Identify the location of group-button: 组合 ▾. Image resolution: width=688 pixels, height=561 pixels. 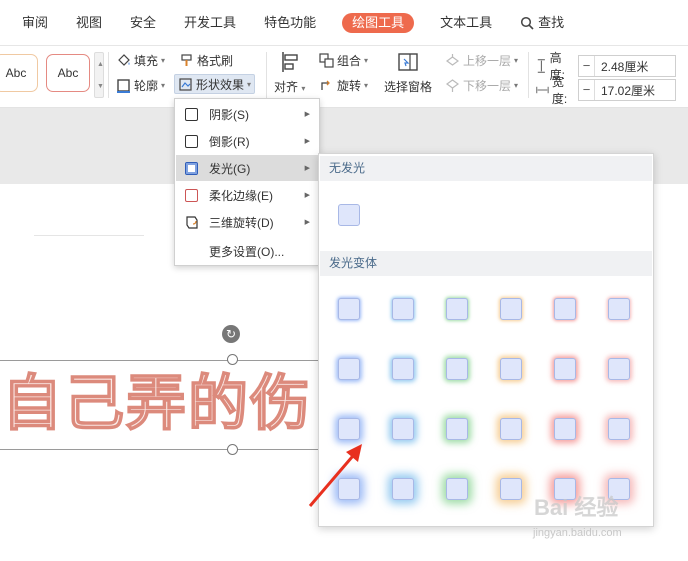
(343, 60).